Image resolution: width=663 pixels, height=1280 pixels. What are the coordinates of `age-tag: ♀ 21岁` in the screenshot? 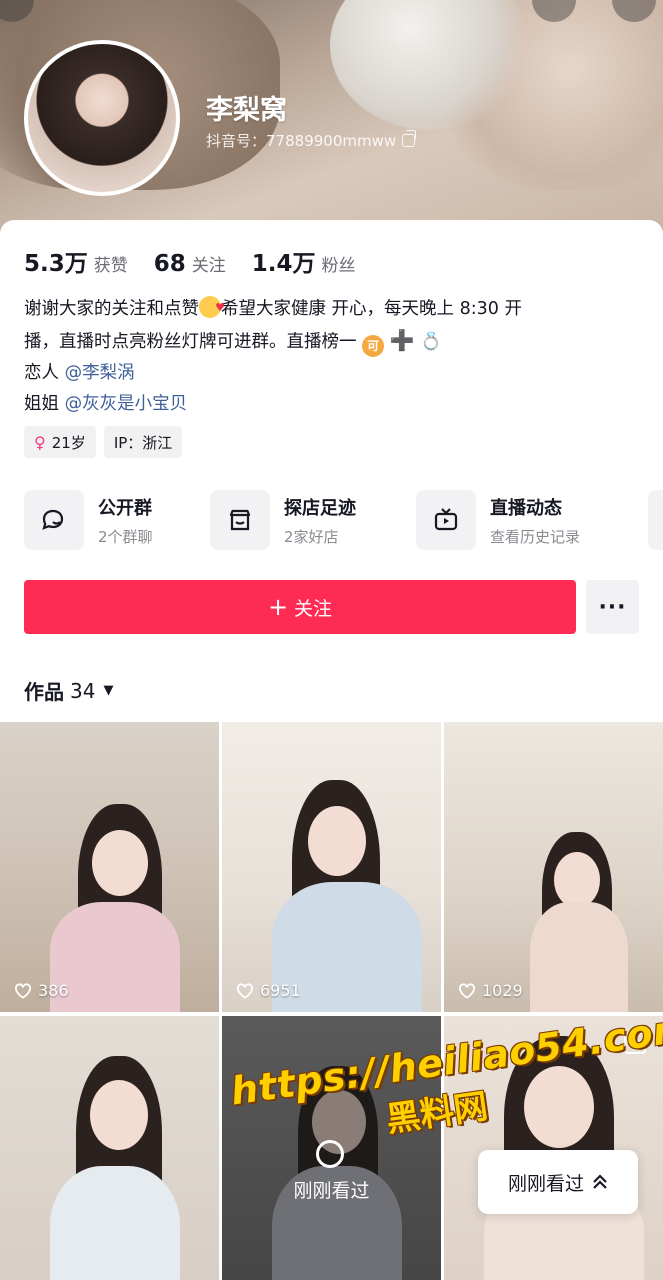 It's located at (60, 442).